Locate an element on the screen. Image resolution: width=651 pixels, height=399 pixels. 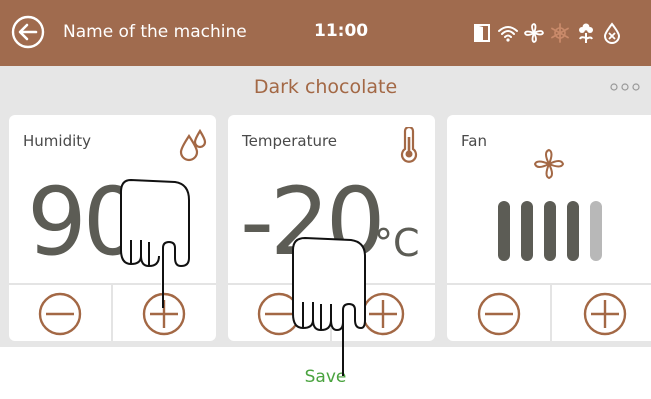
snowflake-icon is located at coordinates (560, 33).